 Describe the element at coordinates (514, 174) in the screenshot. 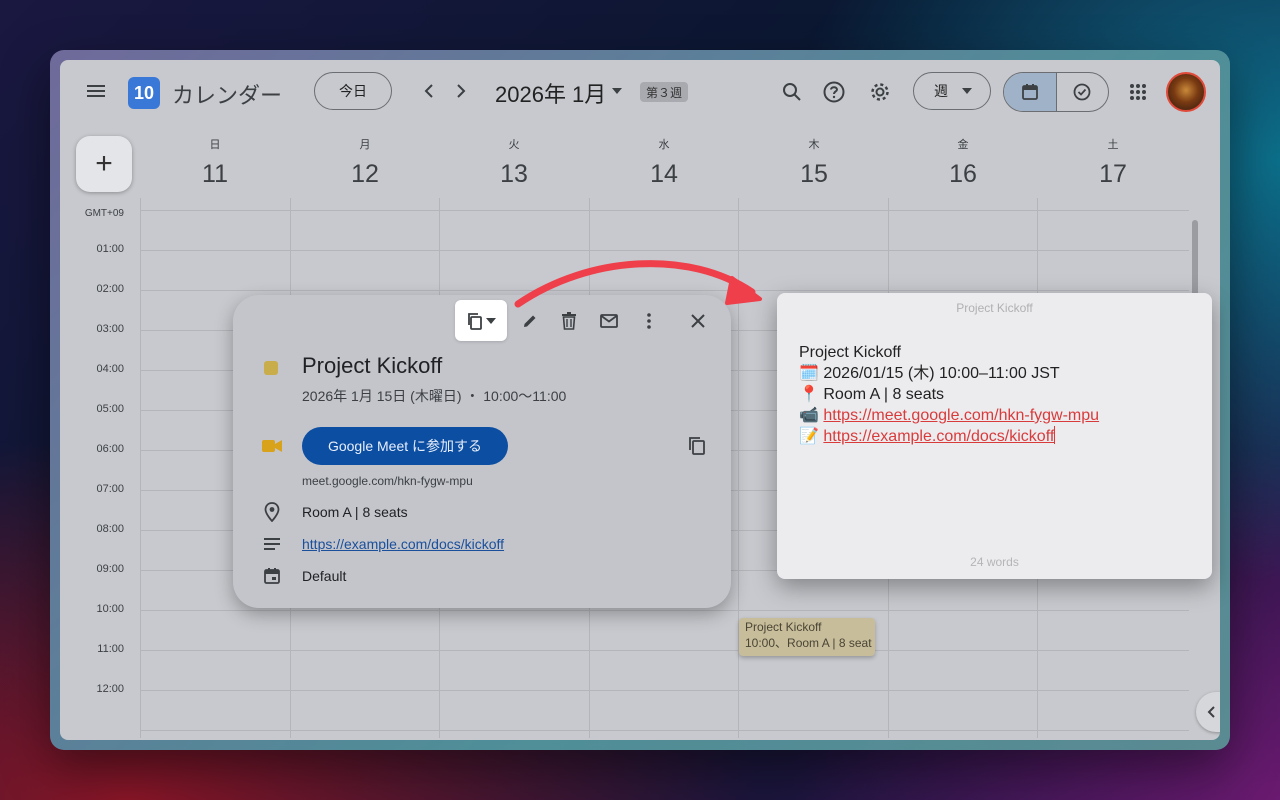

I see `day-number: 13` at that location.